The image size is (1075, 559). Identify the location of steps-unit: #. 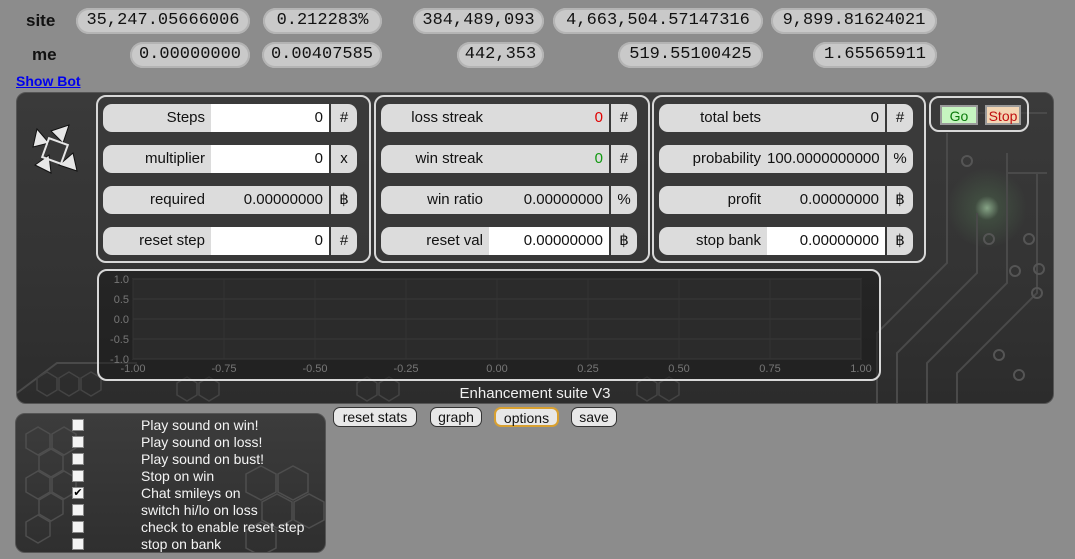
(344, 118).